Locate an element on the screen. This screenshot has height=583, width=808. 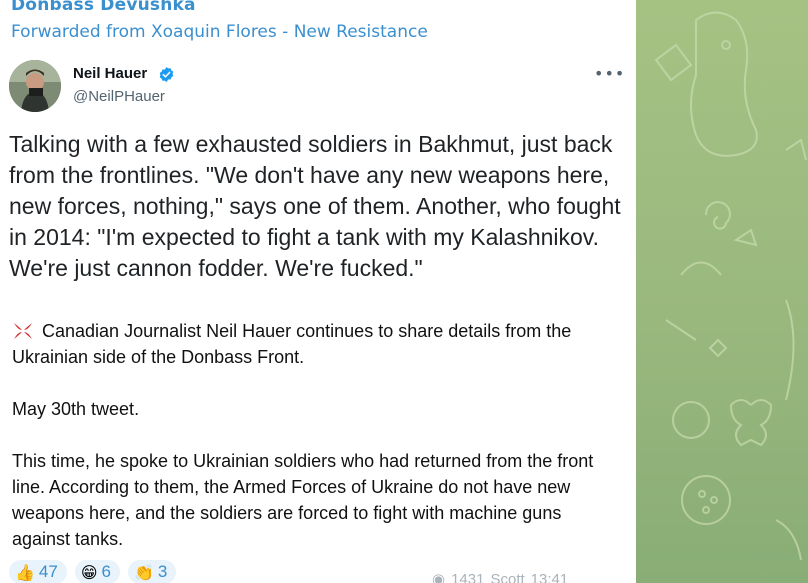
clapping-hands-icon: 👏 is located at coordinates (144, 572).